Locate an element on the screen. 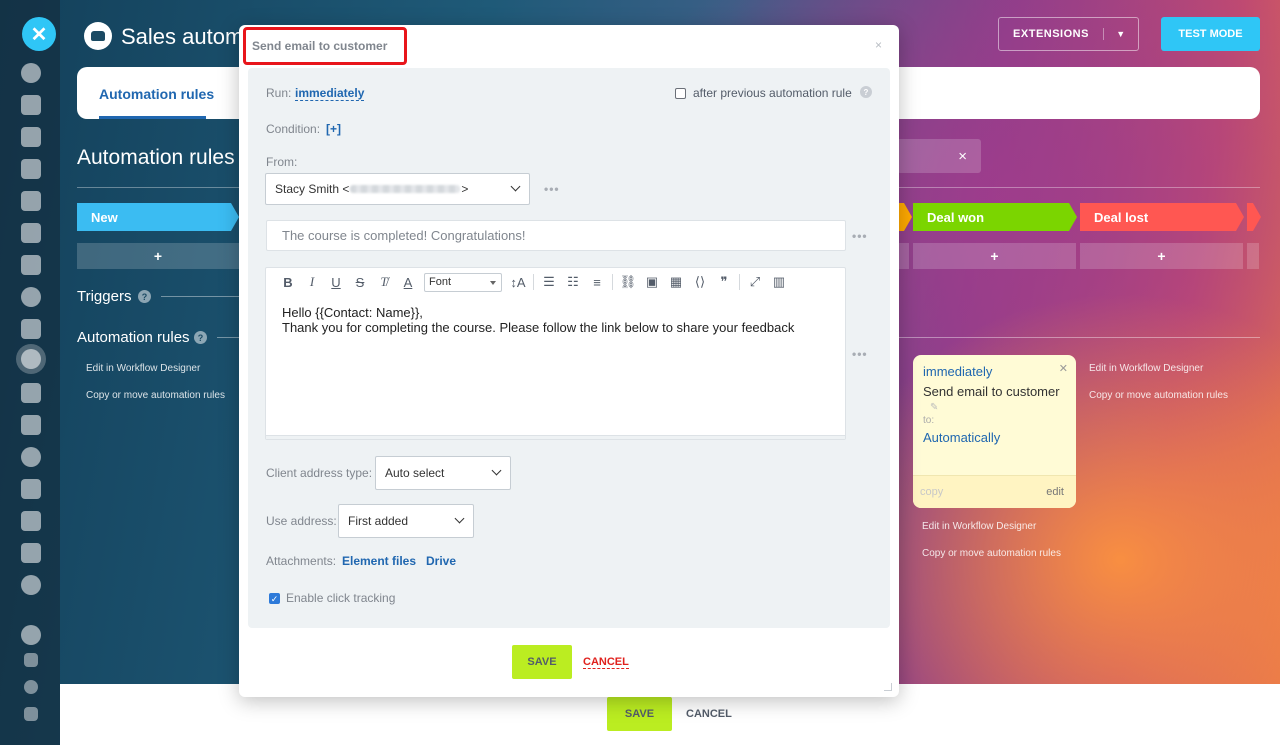  active-tab-underline is located at coordinates (152, 117).